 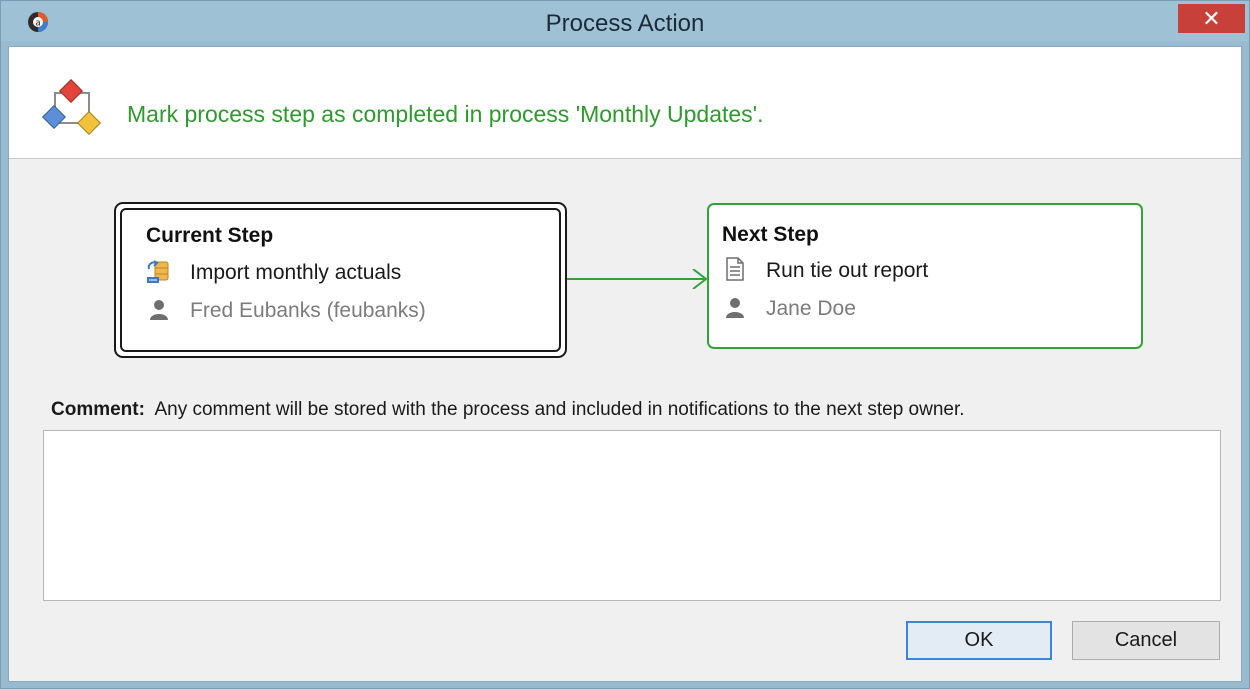 What do you see at coordinates (1146, 640) in the screenshot?
I see `cancel-button: Cancel` at bounding box center [1146, 640].